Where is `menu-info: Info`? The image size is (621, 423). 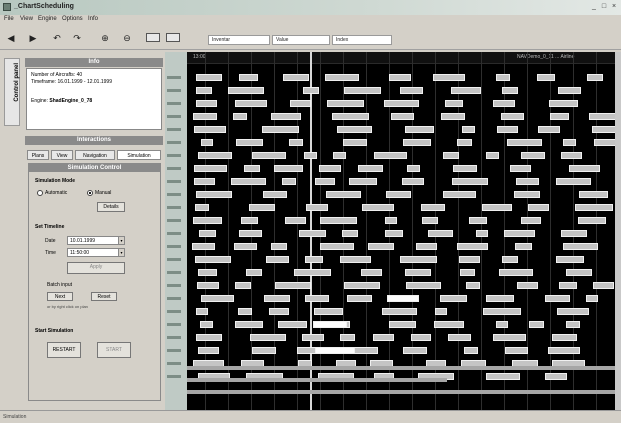 menu-info: Info is located at coordinates (93, 19).